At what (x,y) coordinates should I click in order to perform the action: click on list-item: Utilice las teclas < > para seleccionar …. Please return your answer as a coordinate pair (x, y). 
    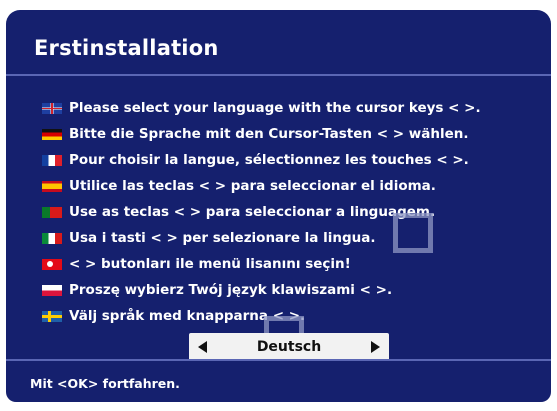
    Looking at the image, I should click on (261, 186).